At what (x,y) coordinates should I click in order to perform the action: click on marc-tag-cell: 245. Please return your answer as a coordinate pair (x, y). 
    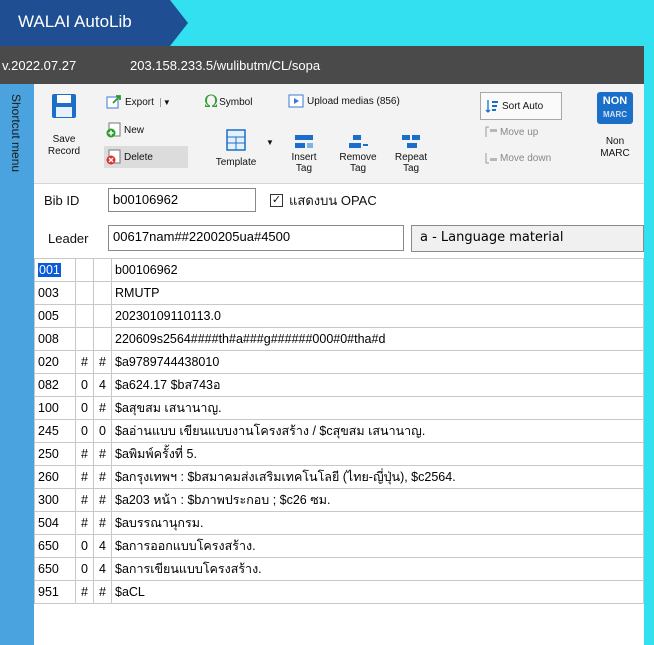
    Looking at the image, I should click on (55, 431).